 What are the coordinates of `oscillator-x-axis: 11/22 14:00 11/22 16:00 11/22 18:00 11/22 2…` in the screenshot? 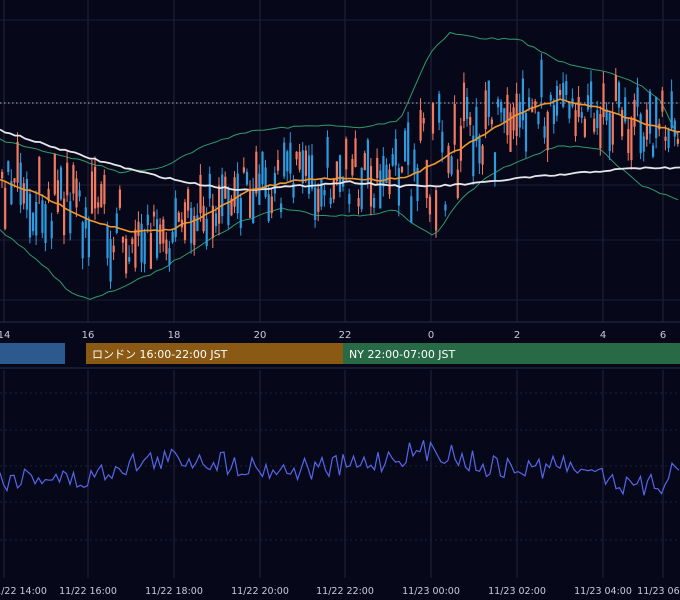 It's located at (340, 591).